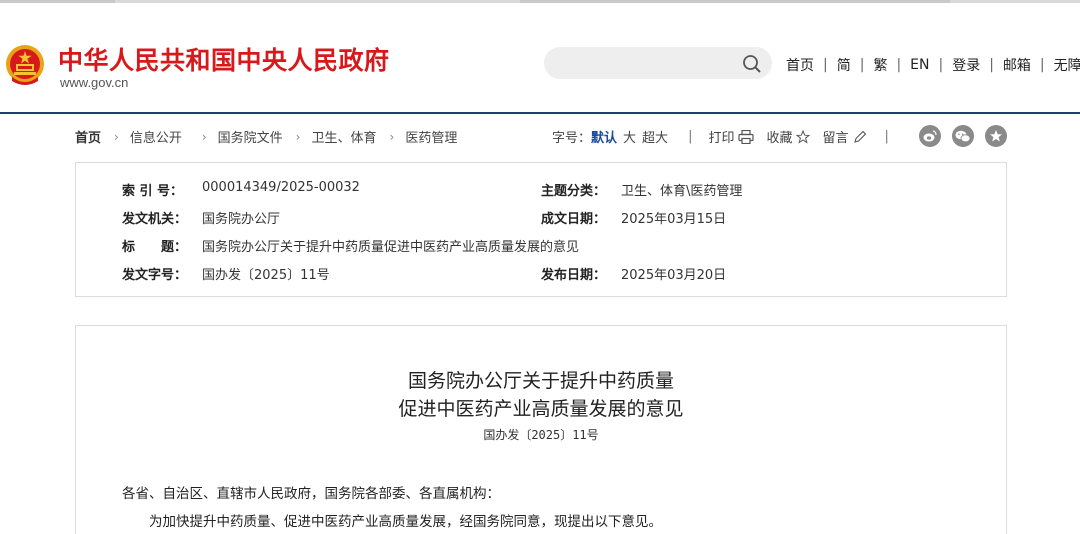 Image resolution: width=1080 pixels, height=534 pixels. What do you see at coordinates (541, 435) in the screenshot?
I see `article-doc-number: 国办发〔2025〕11号` at bounding box center [541, 435].